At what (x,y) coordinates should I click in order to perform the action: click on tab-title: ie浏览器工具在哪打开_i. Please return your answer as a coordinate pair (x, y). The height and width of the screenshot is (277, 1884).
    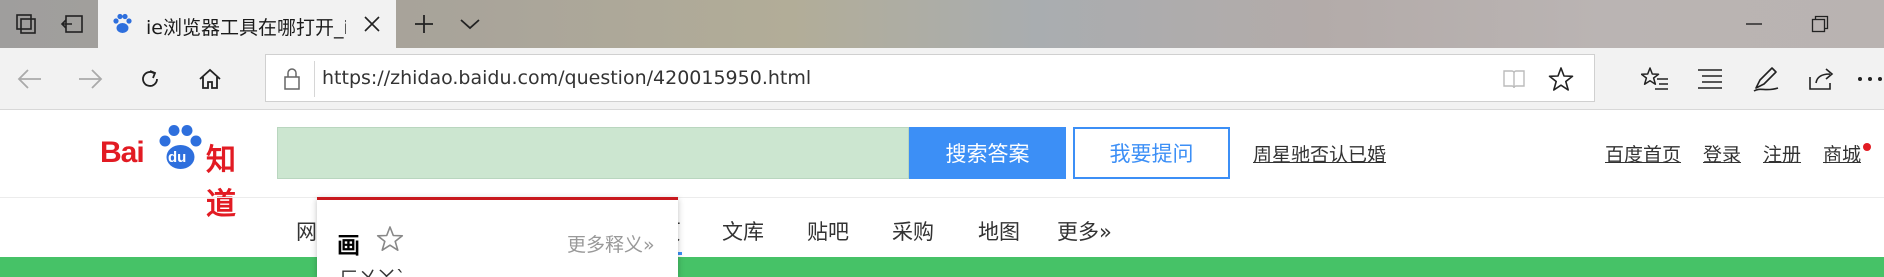
    Looking at the image, I should click on (246, 28).